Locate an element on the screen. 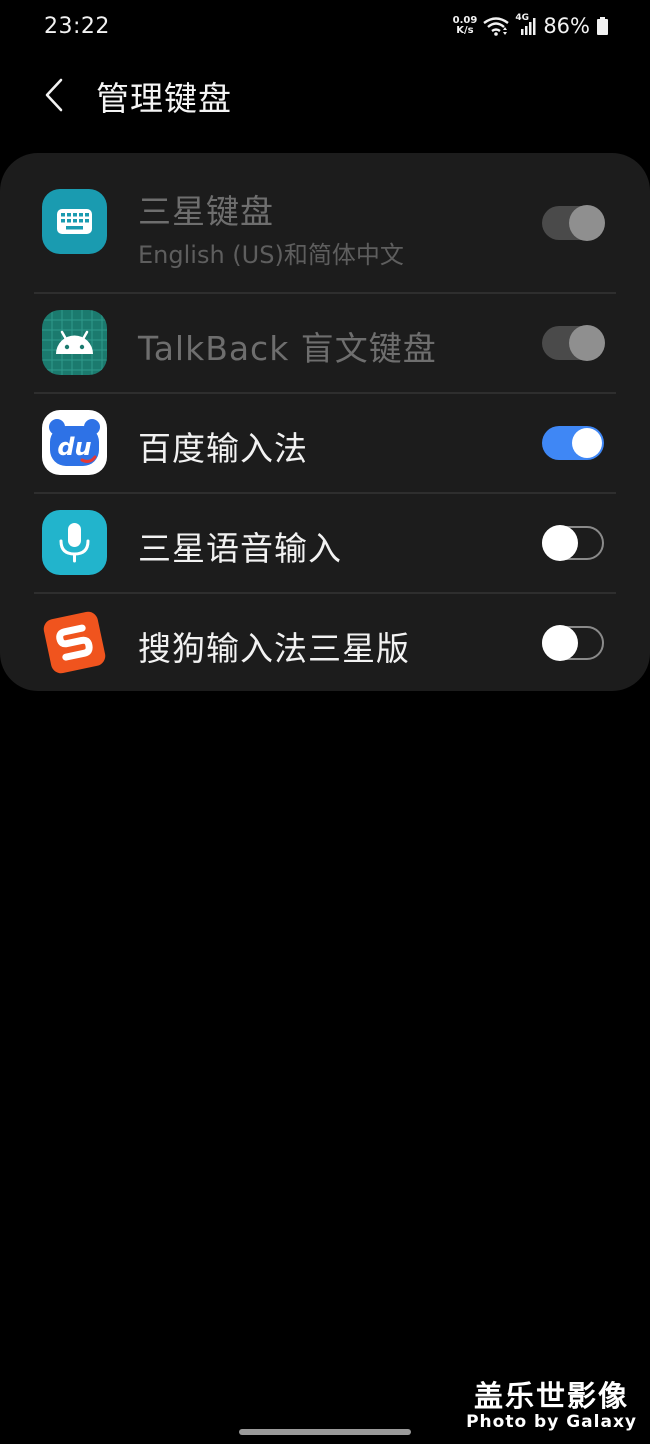  network-speed: 0.09 K/s is located at coordinates (465, 26).